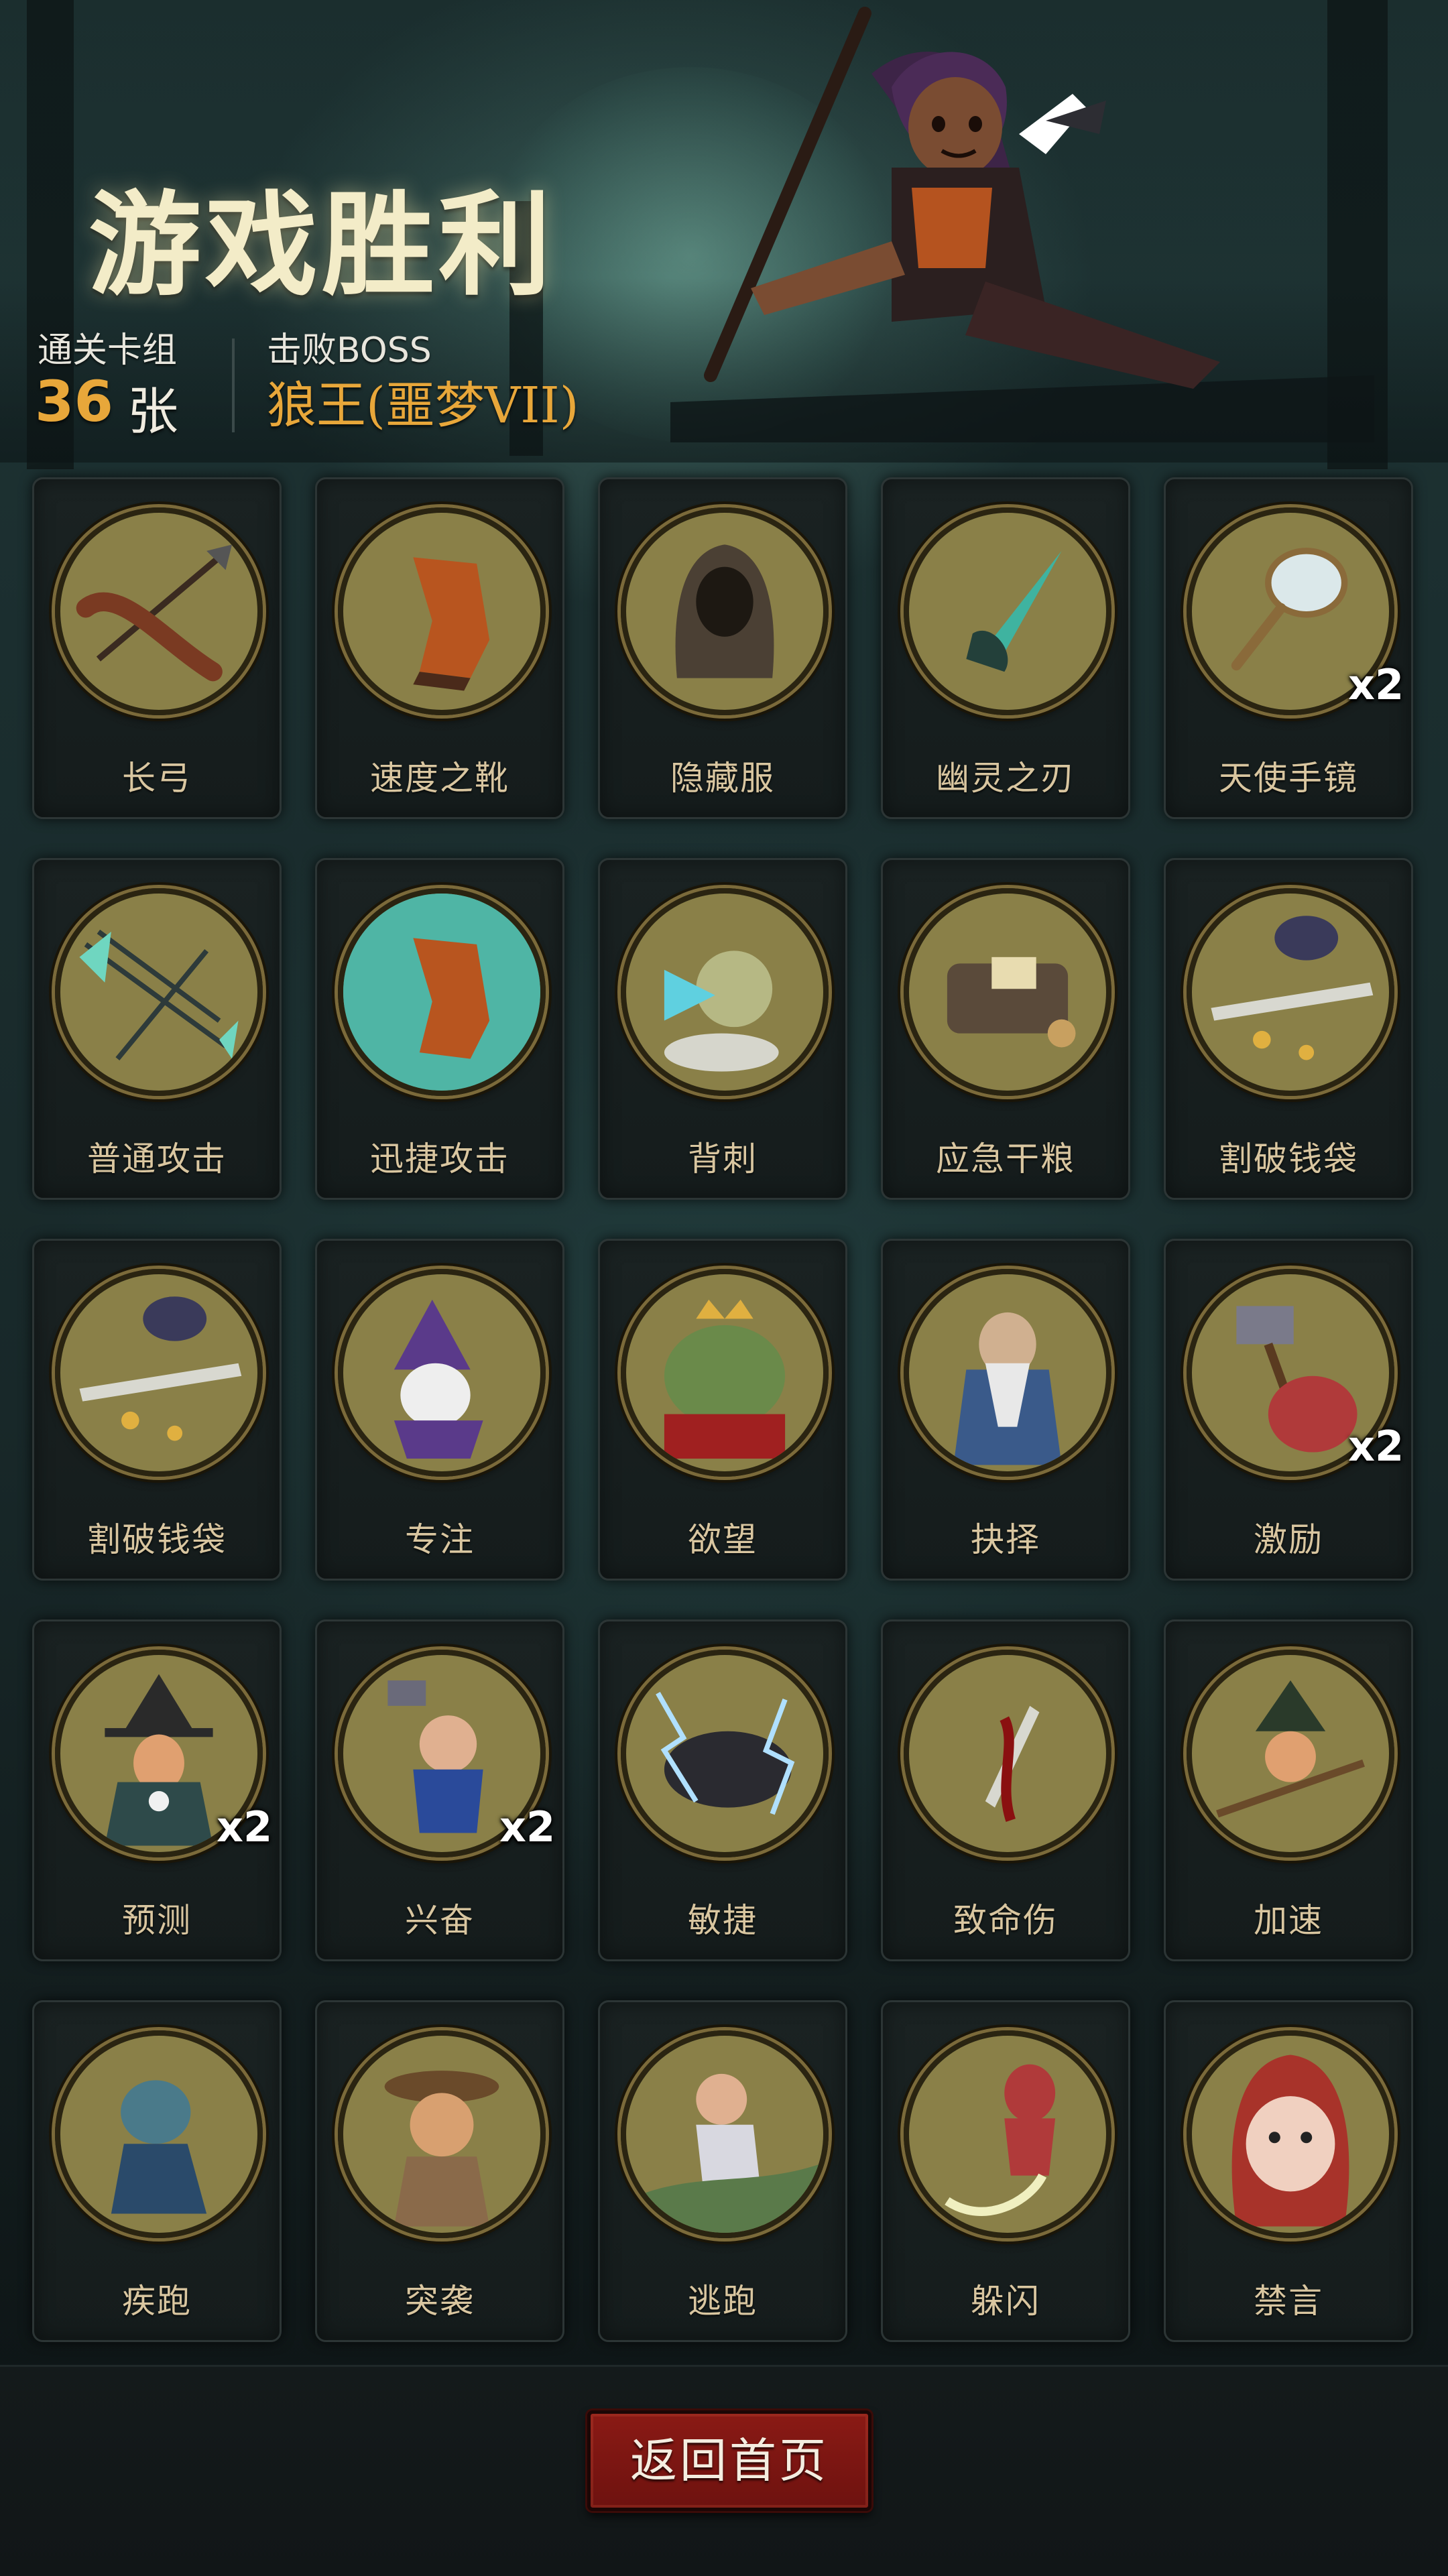  I want to click on greedy-toad-king-icon, so click(725, 1373).